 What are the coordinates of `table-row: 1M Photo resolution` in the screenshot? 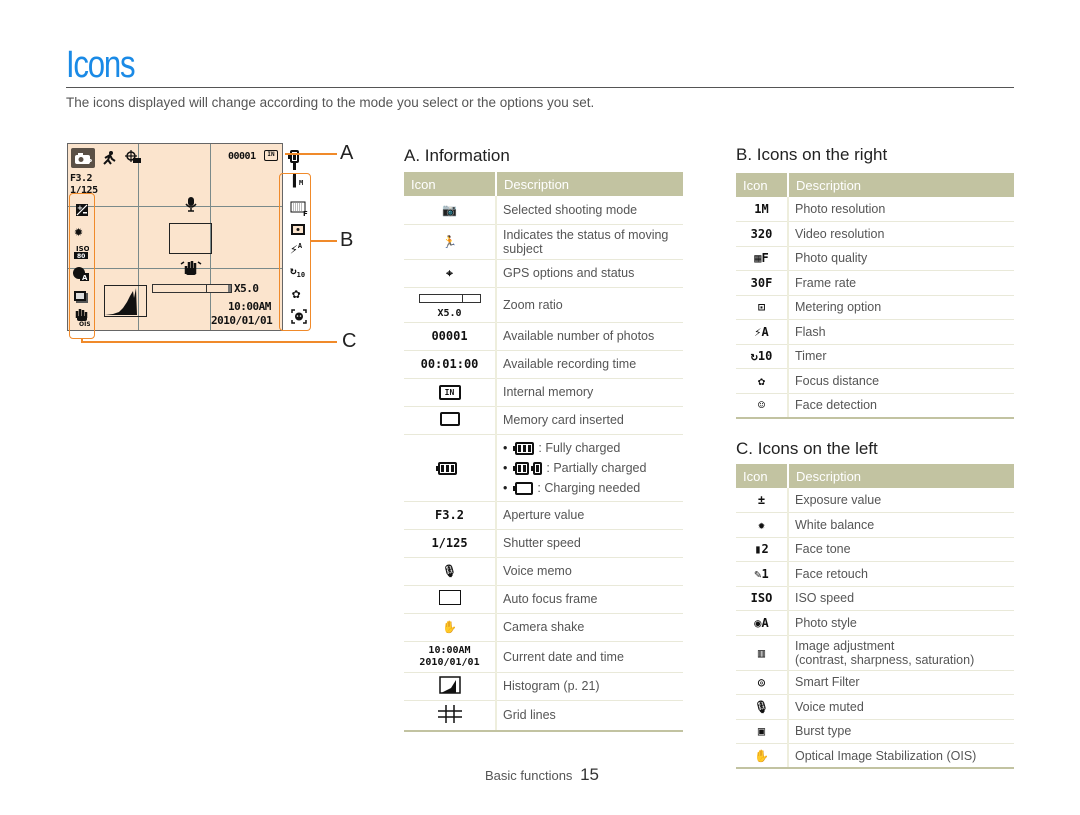 It's located at (875, 209).